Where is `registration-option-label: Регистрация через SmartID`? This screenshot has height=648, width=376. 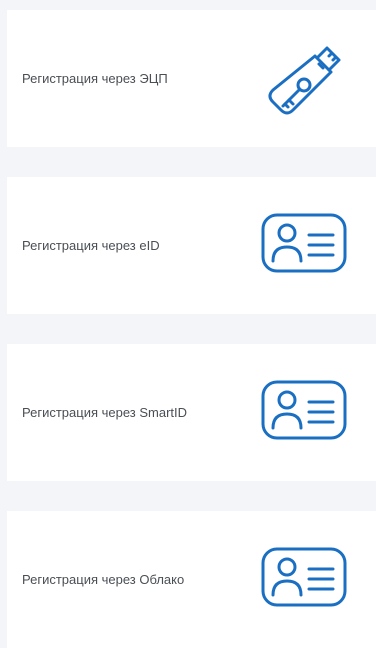 registration-option-label: Регистрация через SmartID is located at coordinates (105, 412).